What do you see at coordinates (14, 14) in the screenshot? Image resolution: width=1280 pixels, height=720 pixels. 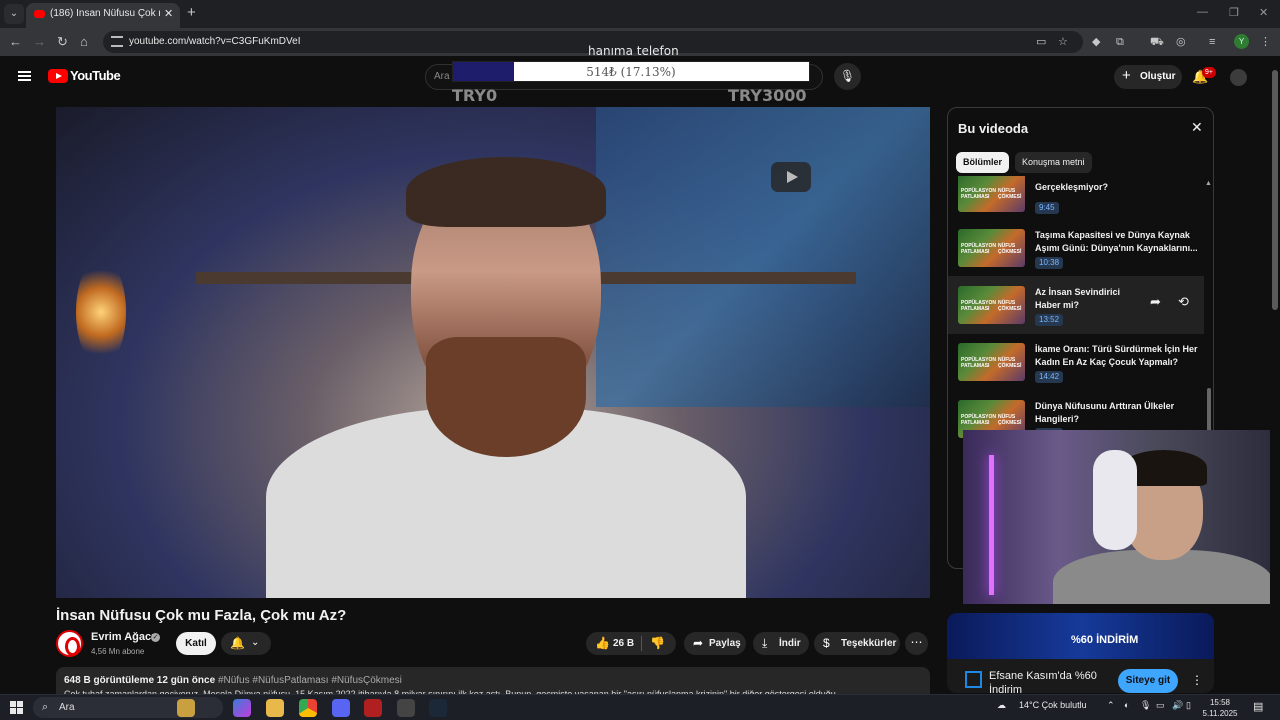 I see `tab-search-button: ⌄` at bounding box center [14, 14].